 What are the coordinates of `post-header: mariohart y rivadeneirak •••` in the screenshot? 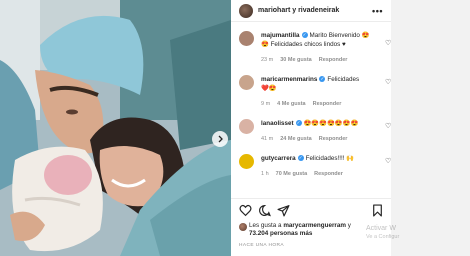 It's located at (311, 11).